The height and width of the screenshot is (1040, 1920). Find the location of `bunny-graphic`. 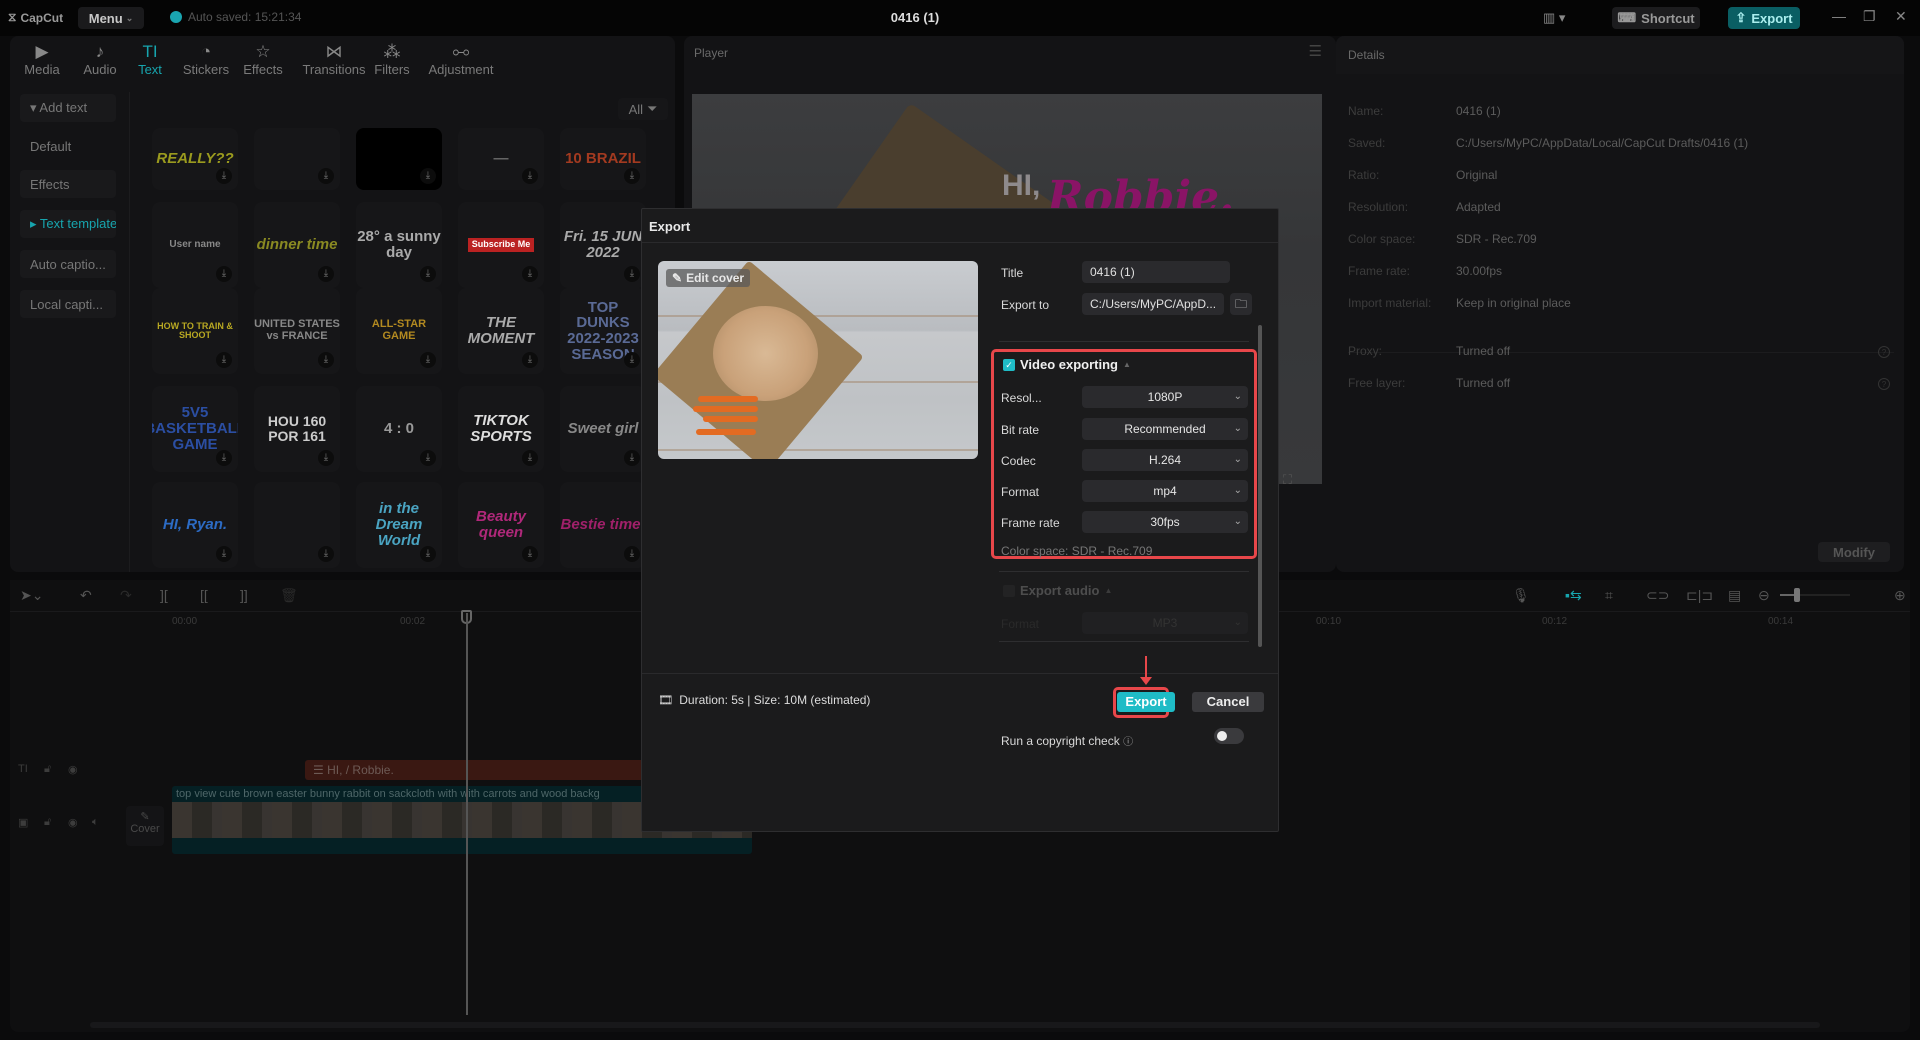

bunny-graphic is located at coordinates (765, 353).